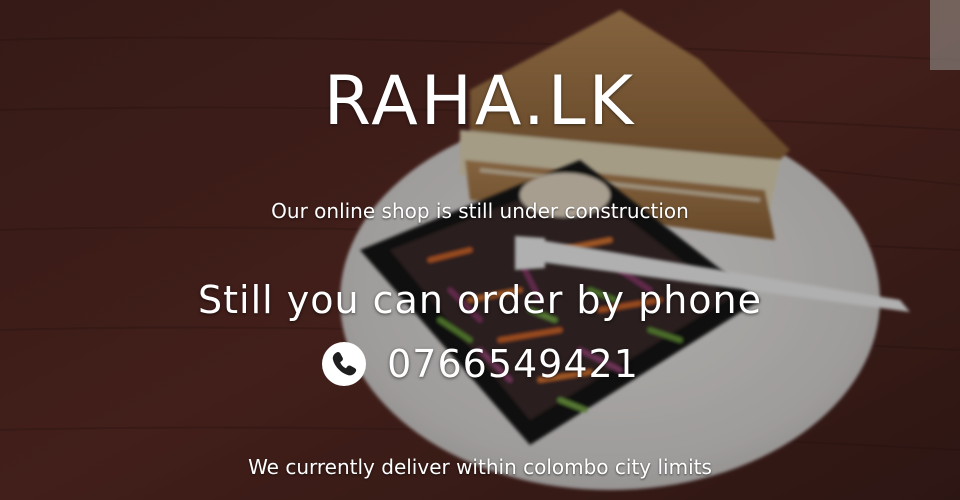 Image resolution: width=960 pixels, height=500 pixels. Describe the element at coordinates (480, 300) in the screenshot. I see `order-heading: Still you can order by phone` at that location.